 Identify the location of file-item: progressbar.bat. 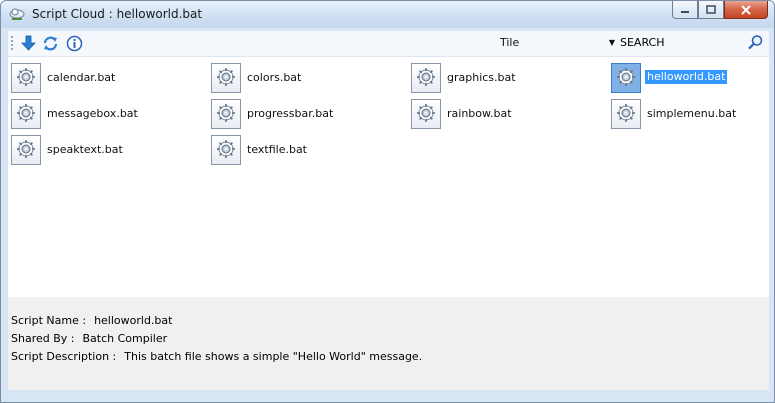
(309, 113).